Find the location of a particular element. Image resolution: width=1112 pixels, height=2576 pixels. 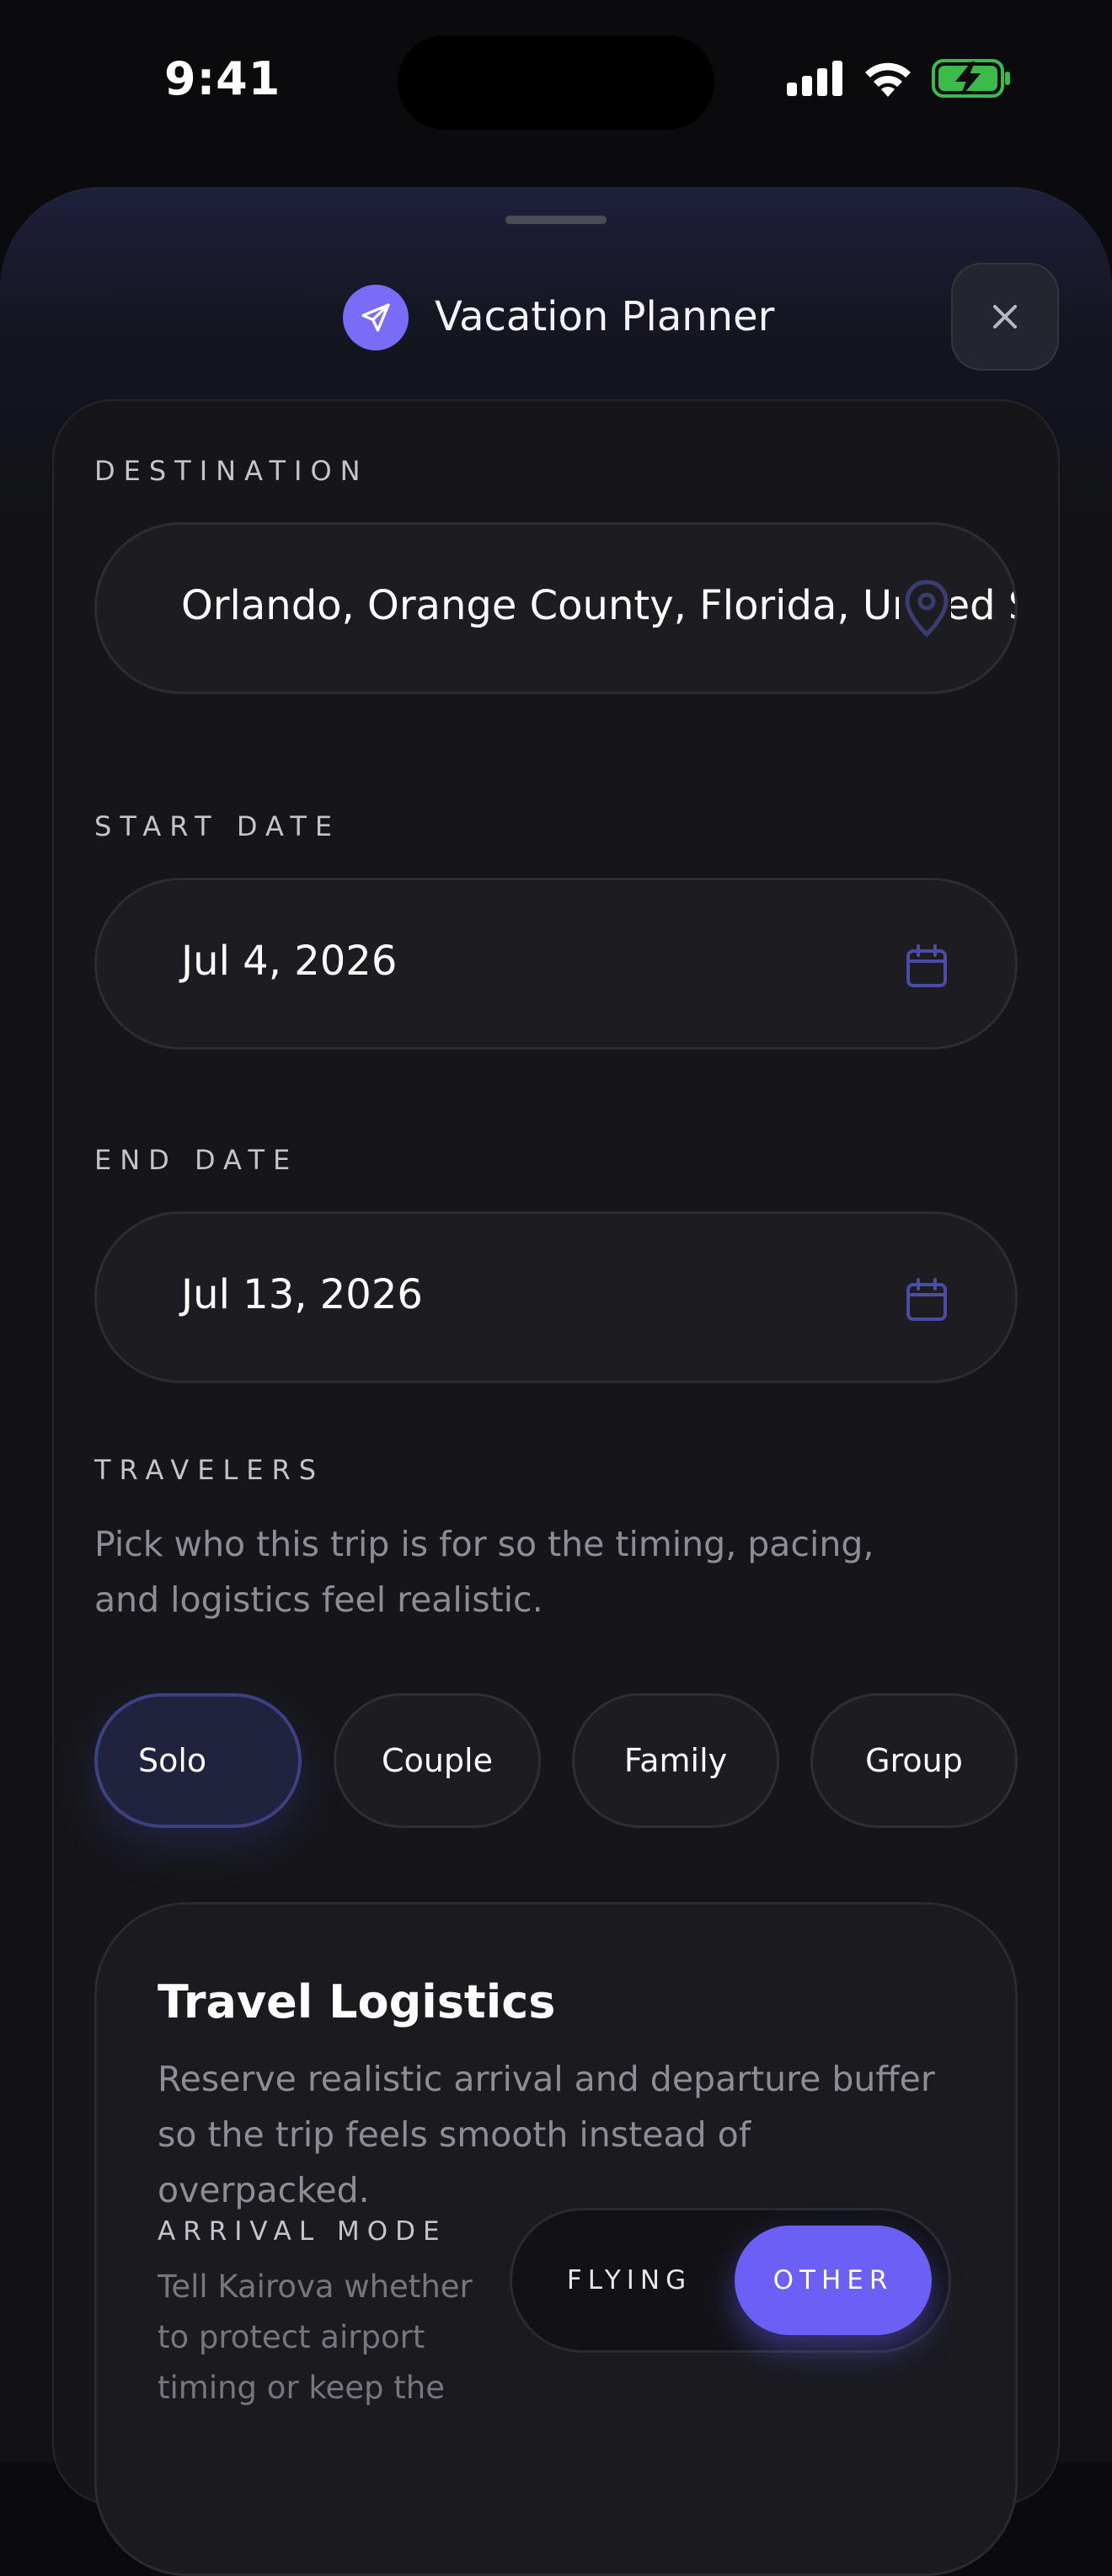

traveler-option-family: Family is located at coordinates (675, 1760).